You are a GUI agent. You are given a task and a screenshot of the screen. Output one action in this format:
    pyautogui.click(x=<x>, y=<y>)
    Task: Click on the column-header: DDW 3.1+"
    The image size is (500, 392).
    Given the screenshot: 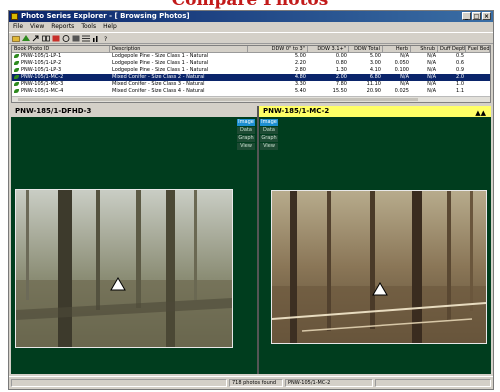 What is the action you would take?
    pyautogui.click(x=328, y=49)
    